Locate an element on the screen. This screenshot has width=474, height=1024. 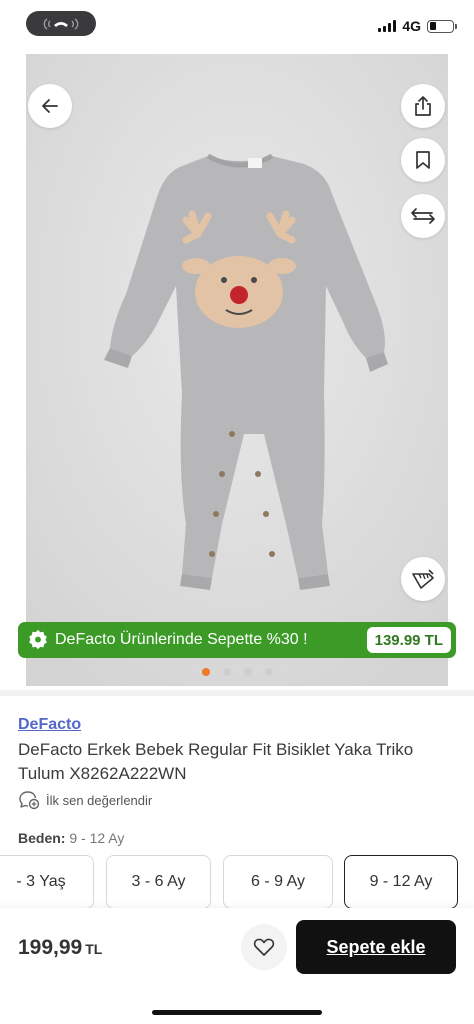
carousel-dot-active is located at coordinates (205, 672).